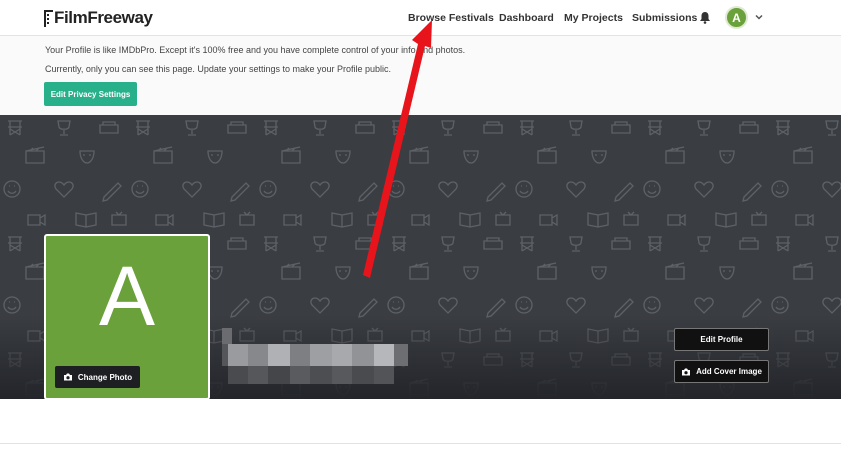 The width and height of the screenshot is (841, 450). What do you see at coordinates (397, 149) in the screenshot?
I see `annotation-arrow-icon` at bounding box center [397, 149].